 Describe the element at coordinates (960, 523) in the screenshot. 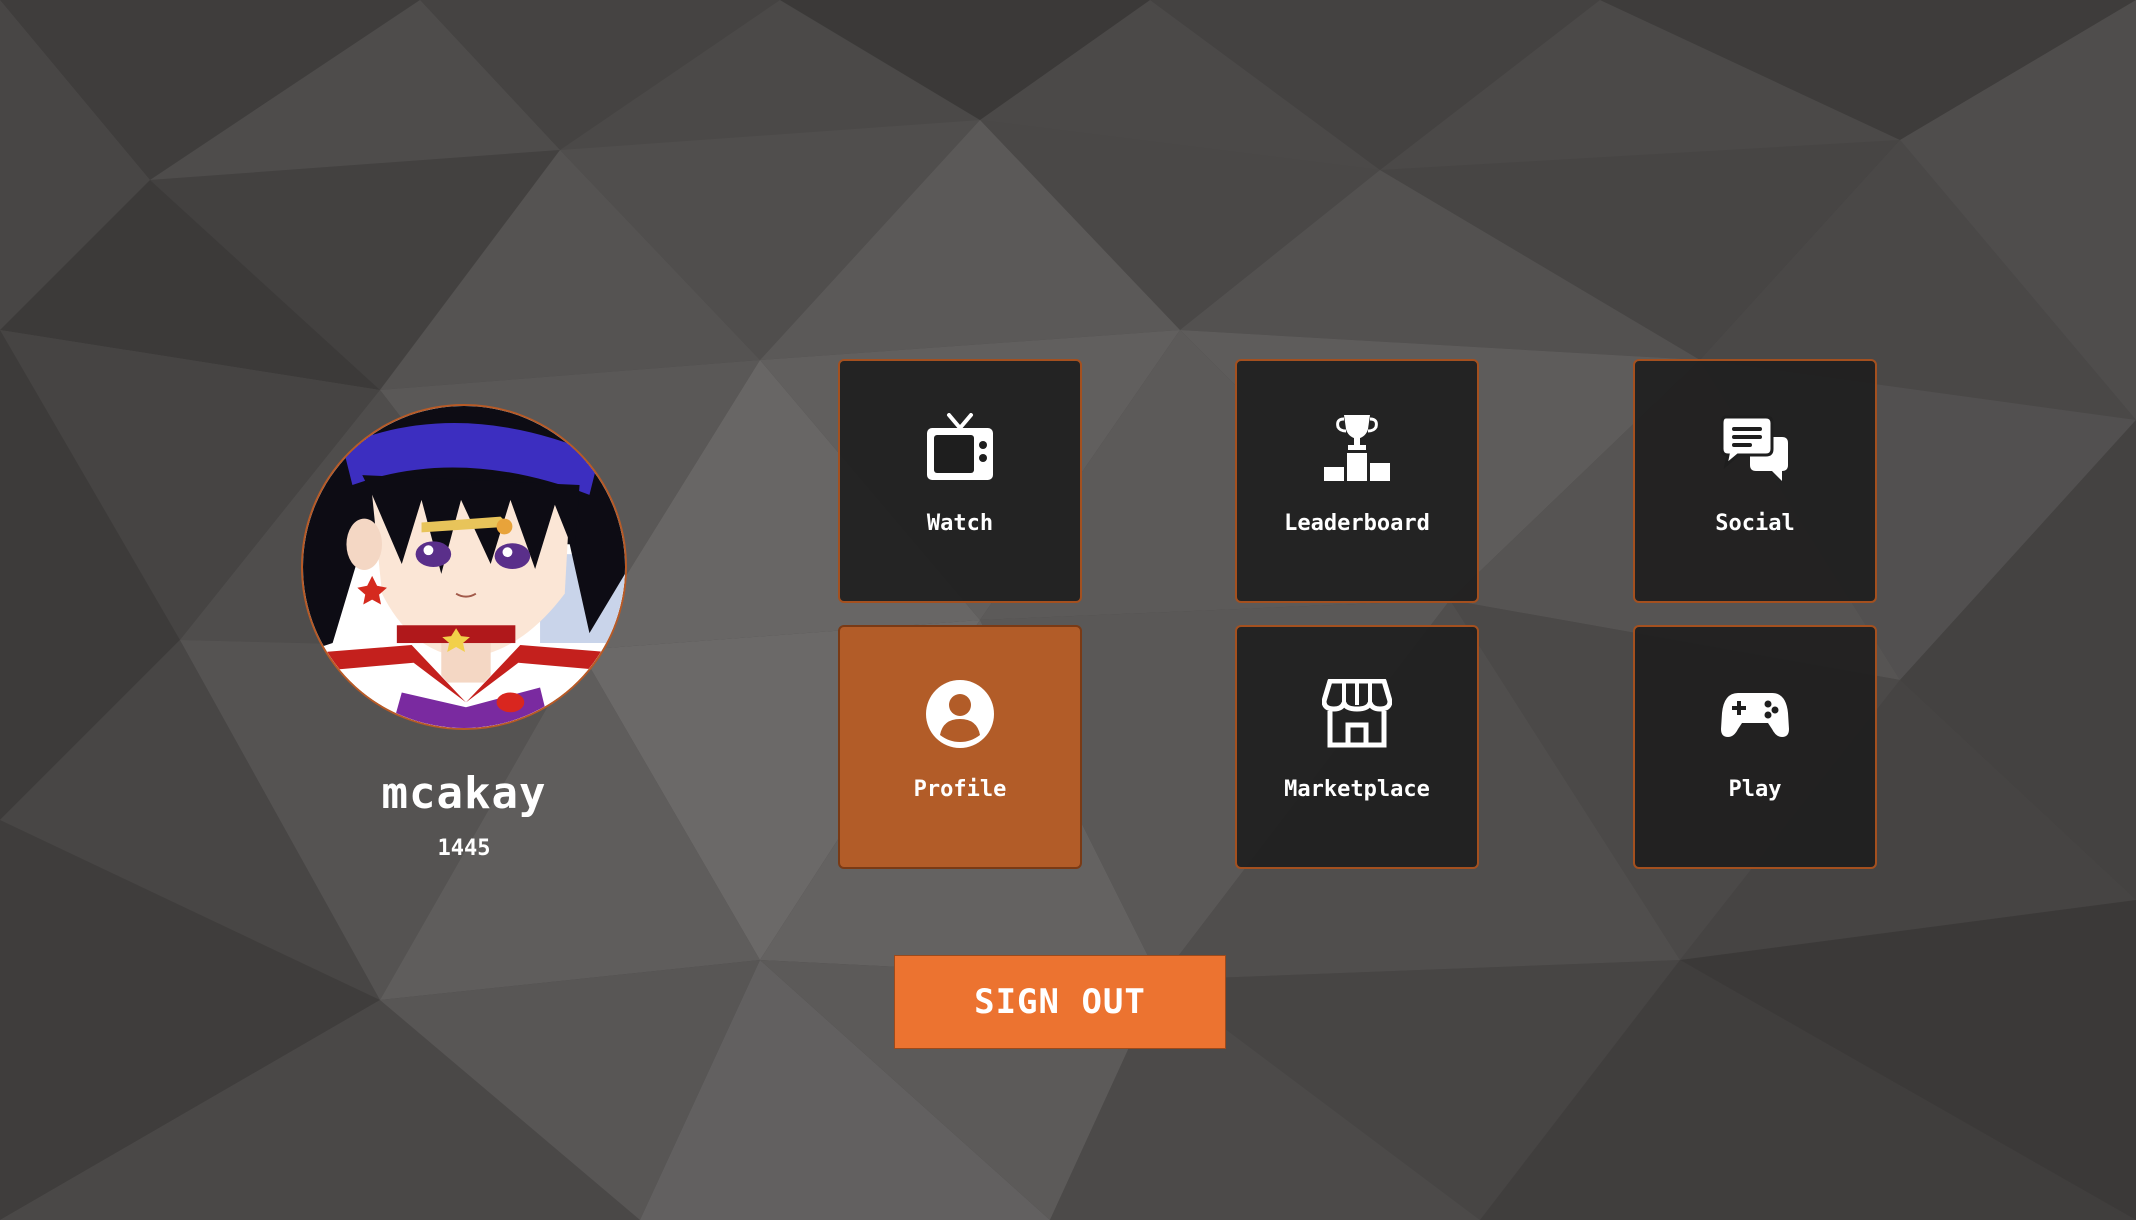

I see `tile-label-watch: Watch` at that location.